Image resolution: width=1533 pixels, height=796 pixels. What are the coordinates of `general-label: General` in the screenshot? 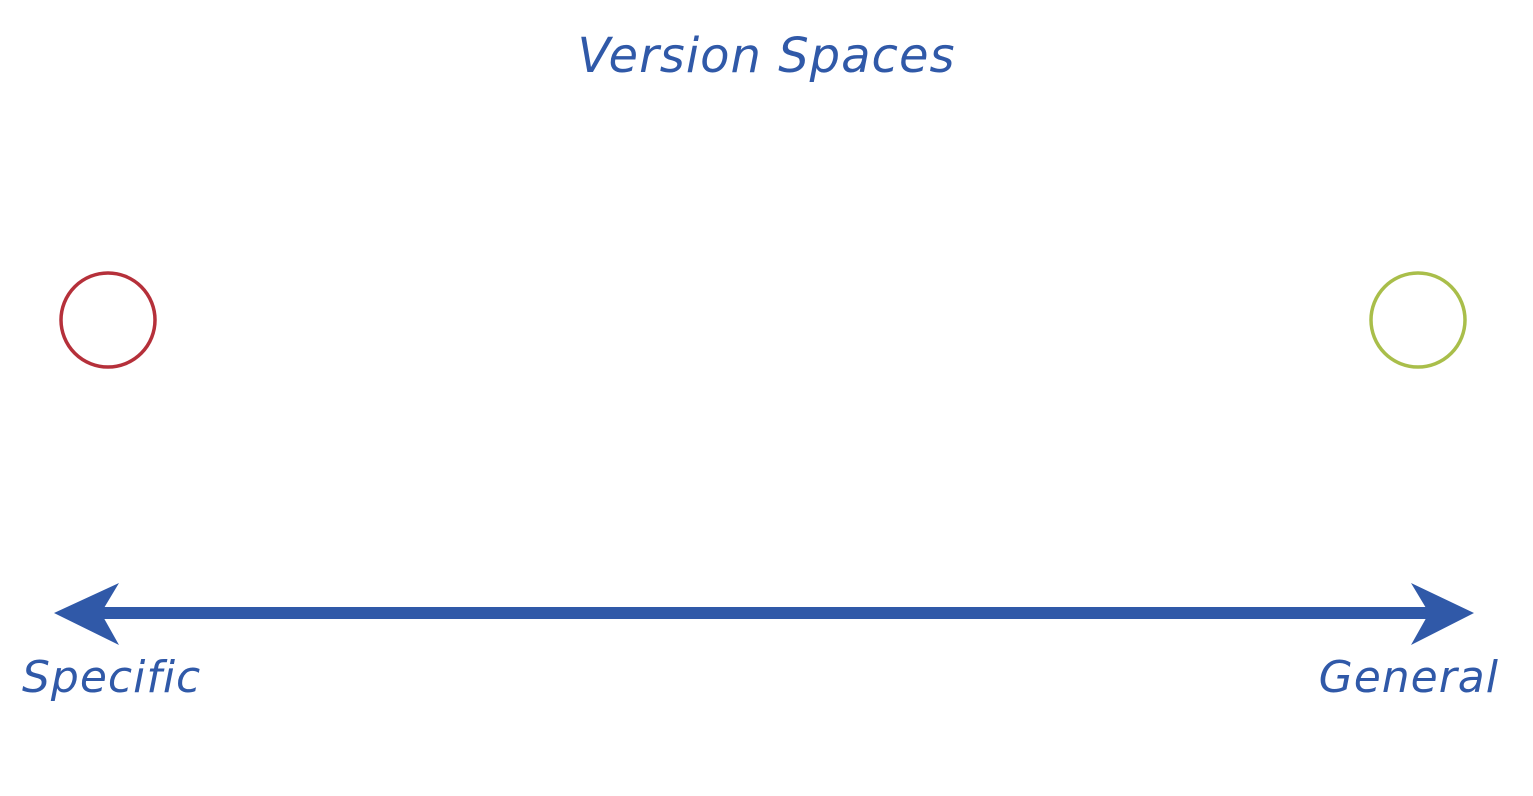 It's located at (1408, 677).